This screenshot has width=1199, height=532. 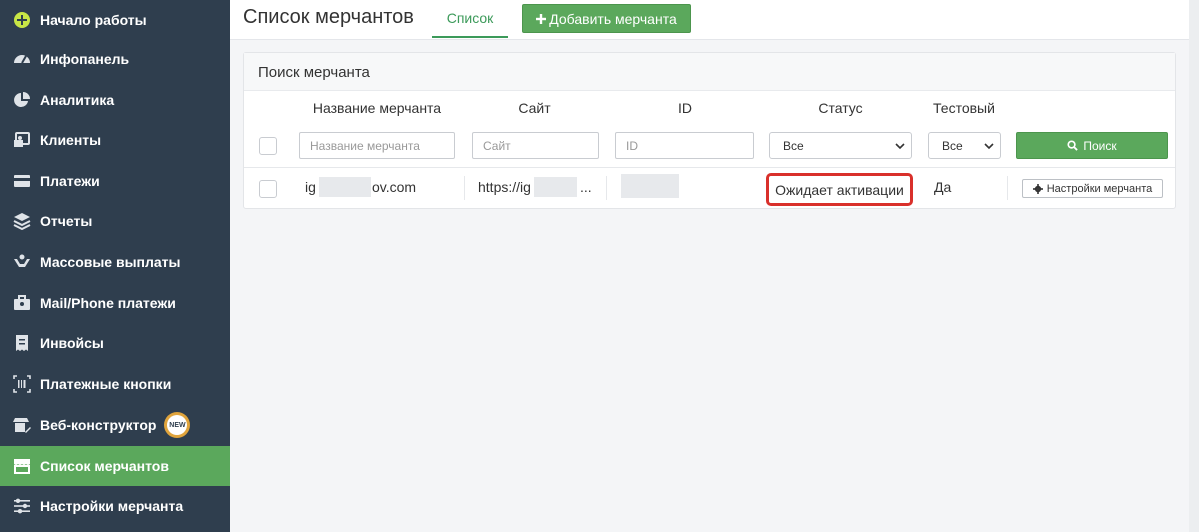 I want to click on sidebar-item-label: Список мерчантов, so click(x=104, y=466).